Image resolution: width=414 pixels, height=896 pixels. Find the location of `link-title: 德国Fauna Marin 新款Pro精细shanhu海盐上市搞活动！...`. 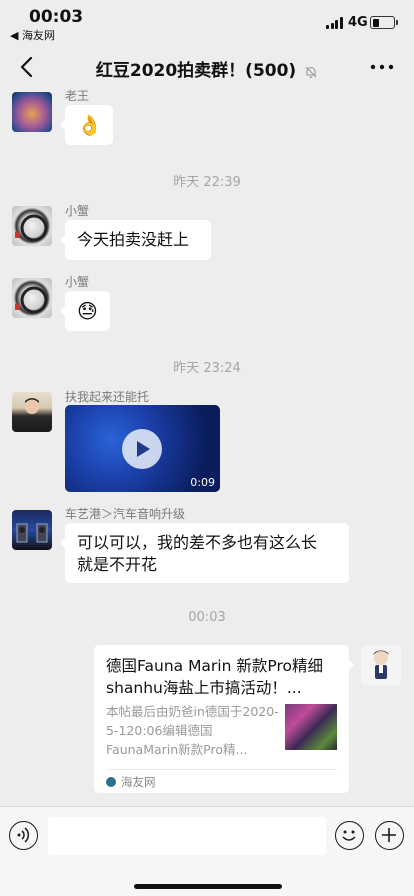

link-title: 德国Fauna Marin 新款Pro精细shanhu海盐上市搞活动！... is located at coordinates (214, 677).